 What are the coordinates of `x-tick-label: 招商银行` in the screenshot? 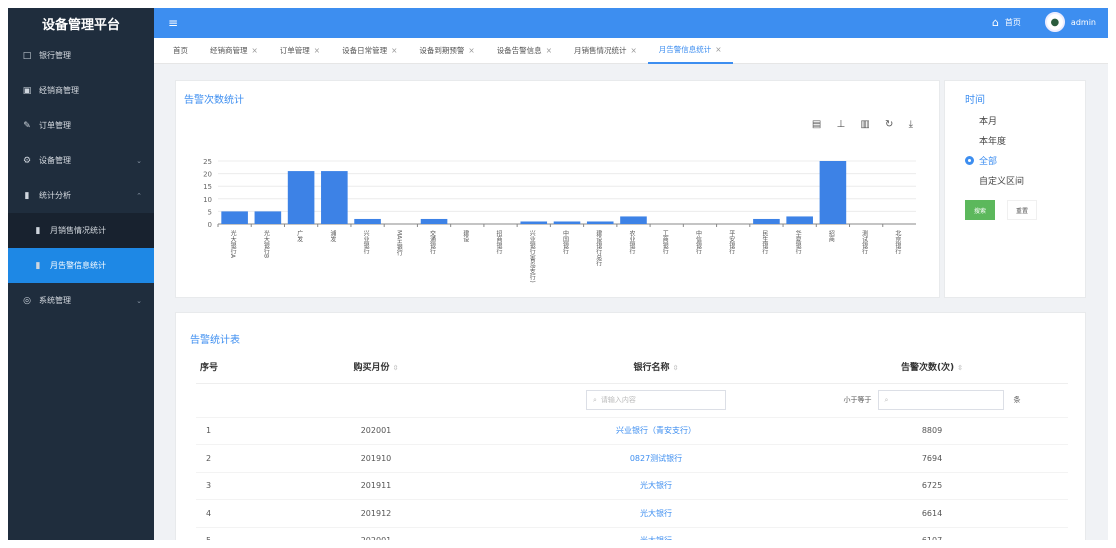 It's located at (498, 242).